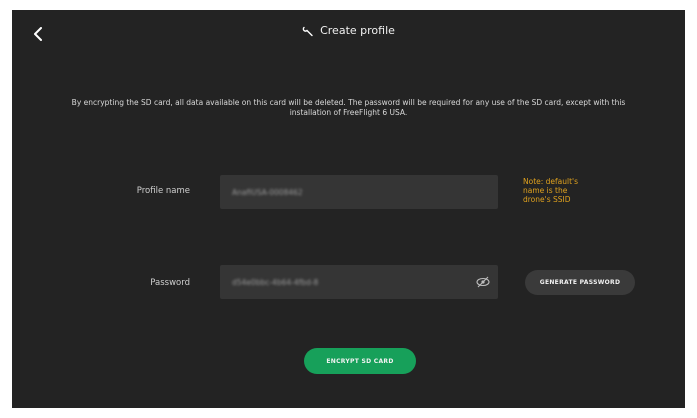 The image size is (697, 418). I want to click on generate-password-button: GENERATE PASSWORD, so click(580, 282).